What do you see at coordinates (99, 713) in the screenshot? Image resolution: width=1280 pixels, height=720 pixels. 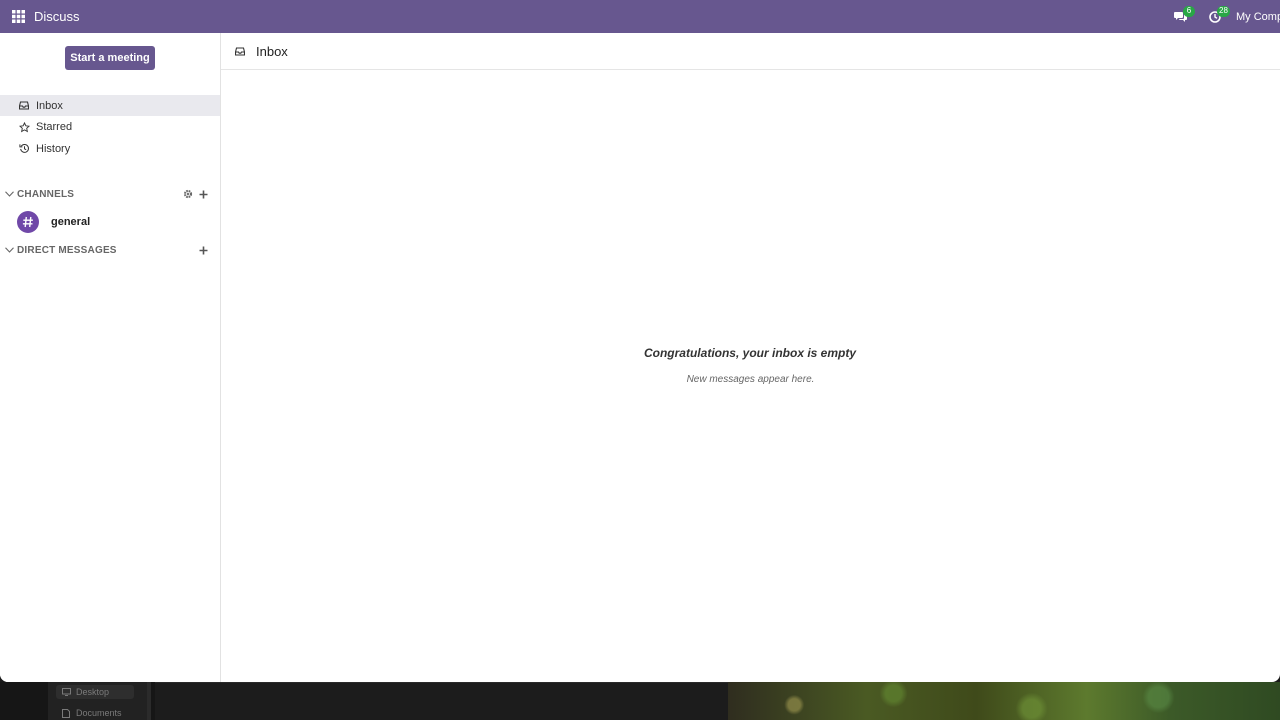 I see `finder-item-label: Documents` at bounding box center [99, 713].